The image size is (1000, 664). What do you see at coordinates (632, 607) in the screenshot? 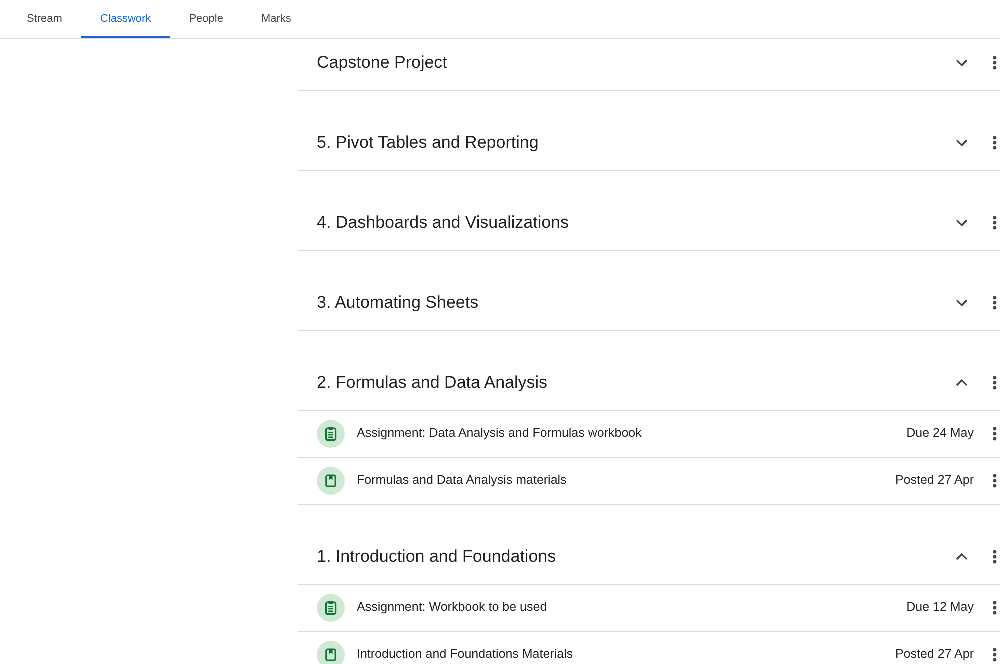
I see `item-title: Assignment: Workbook to be used` at bounding box center [632, 607].